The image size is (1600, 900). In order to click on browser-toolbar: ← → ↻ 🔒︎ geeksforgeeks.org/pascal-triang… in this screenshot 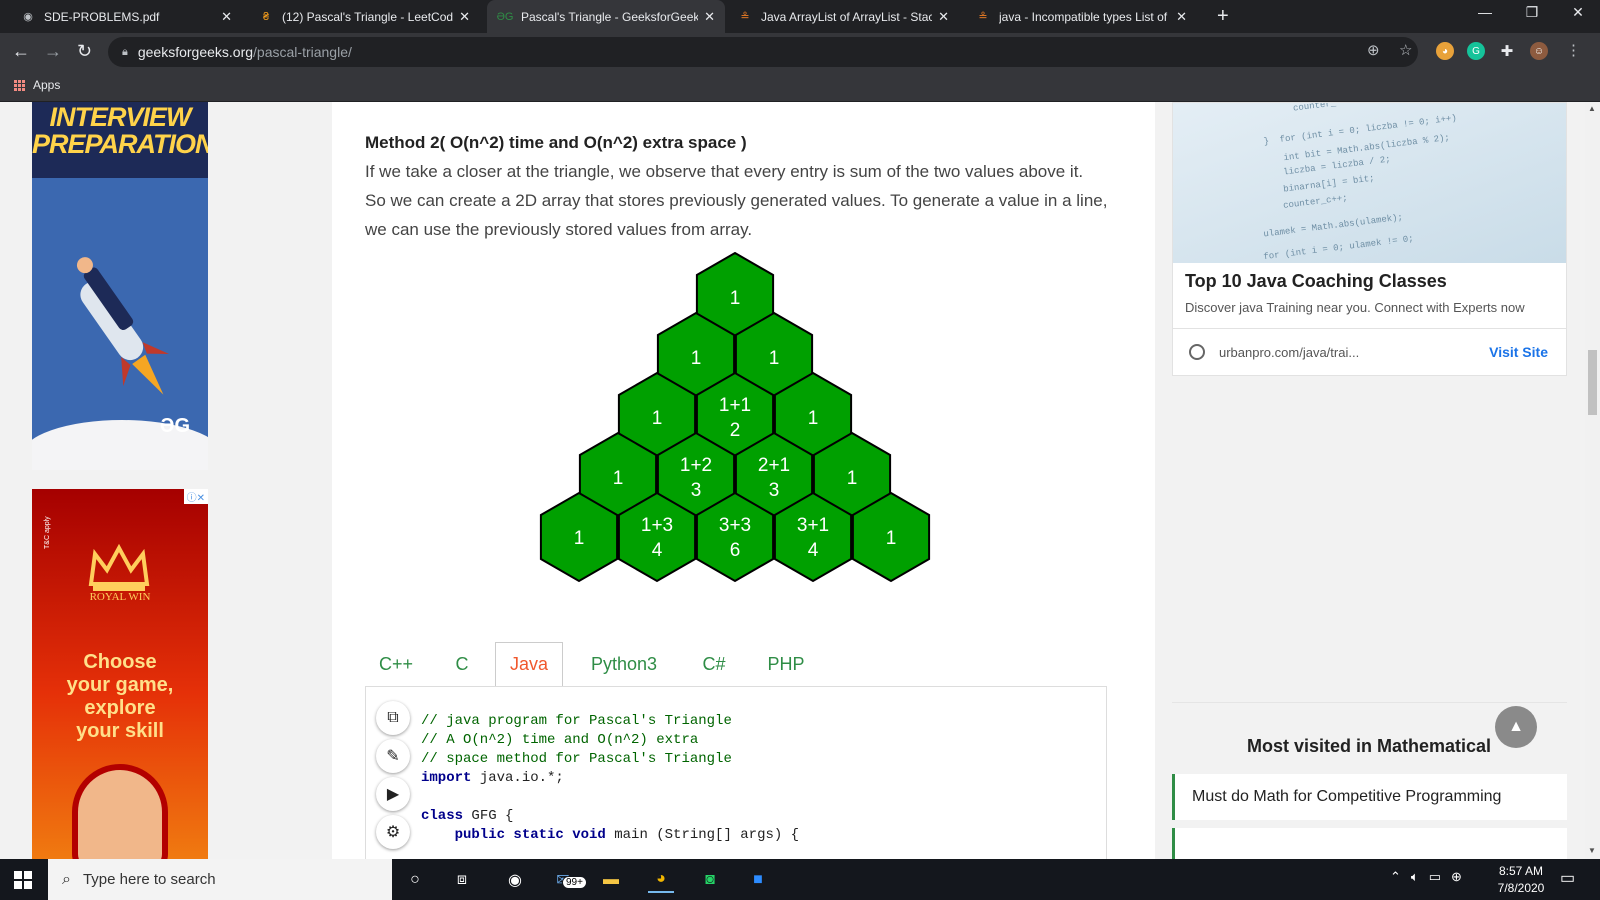, I will do `click(800, 52)`.